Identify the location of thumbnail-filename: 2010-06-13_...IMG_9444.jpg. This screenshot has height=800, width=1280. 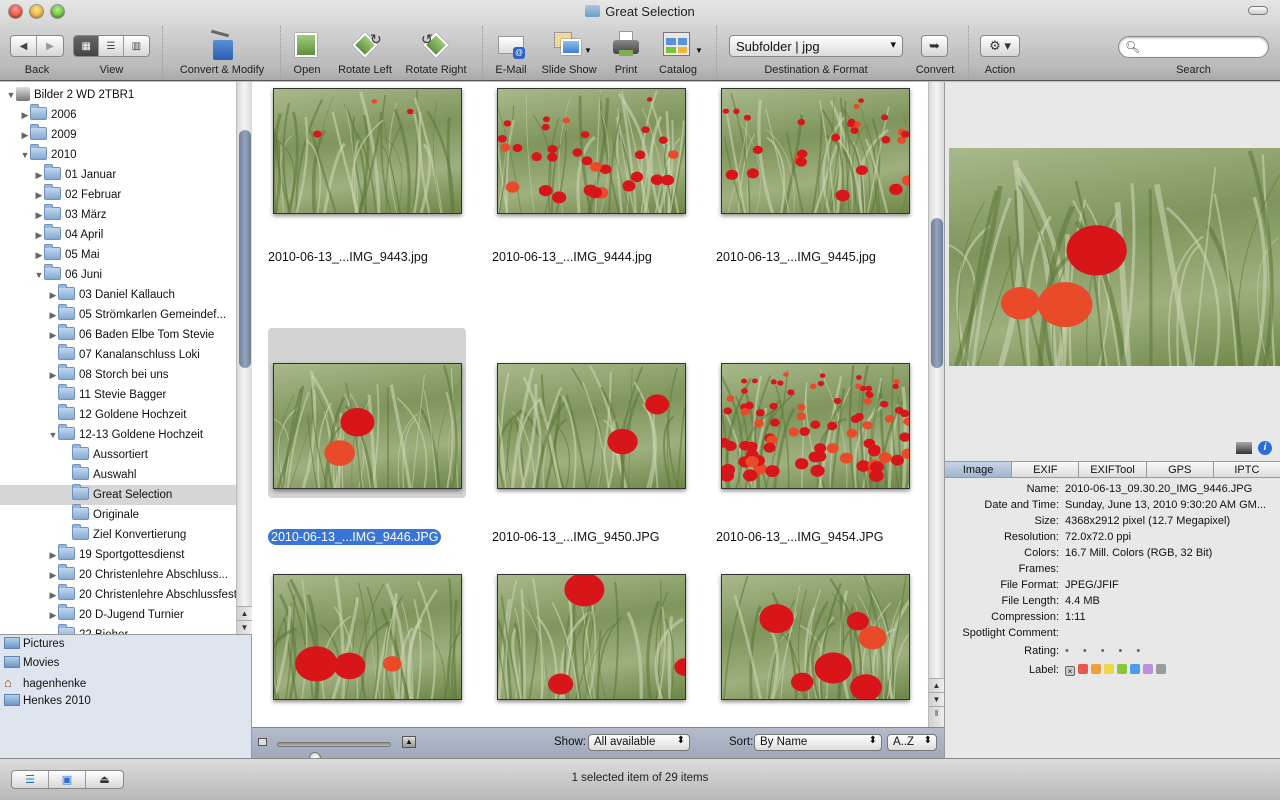
(602, 257).